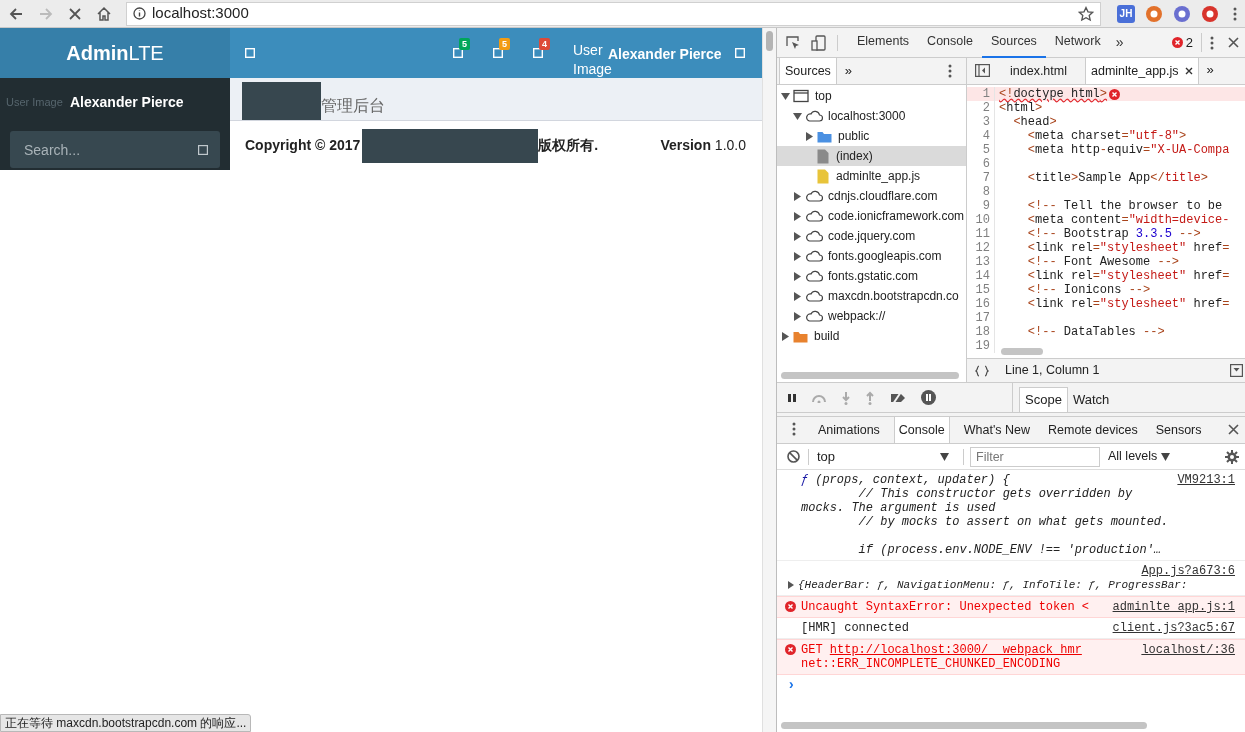  I want to click on toggle-navigator-icon, so click(982, 70).